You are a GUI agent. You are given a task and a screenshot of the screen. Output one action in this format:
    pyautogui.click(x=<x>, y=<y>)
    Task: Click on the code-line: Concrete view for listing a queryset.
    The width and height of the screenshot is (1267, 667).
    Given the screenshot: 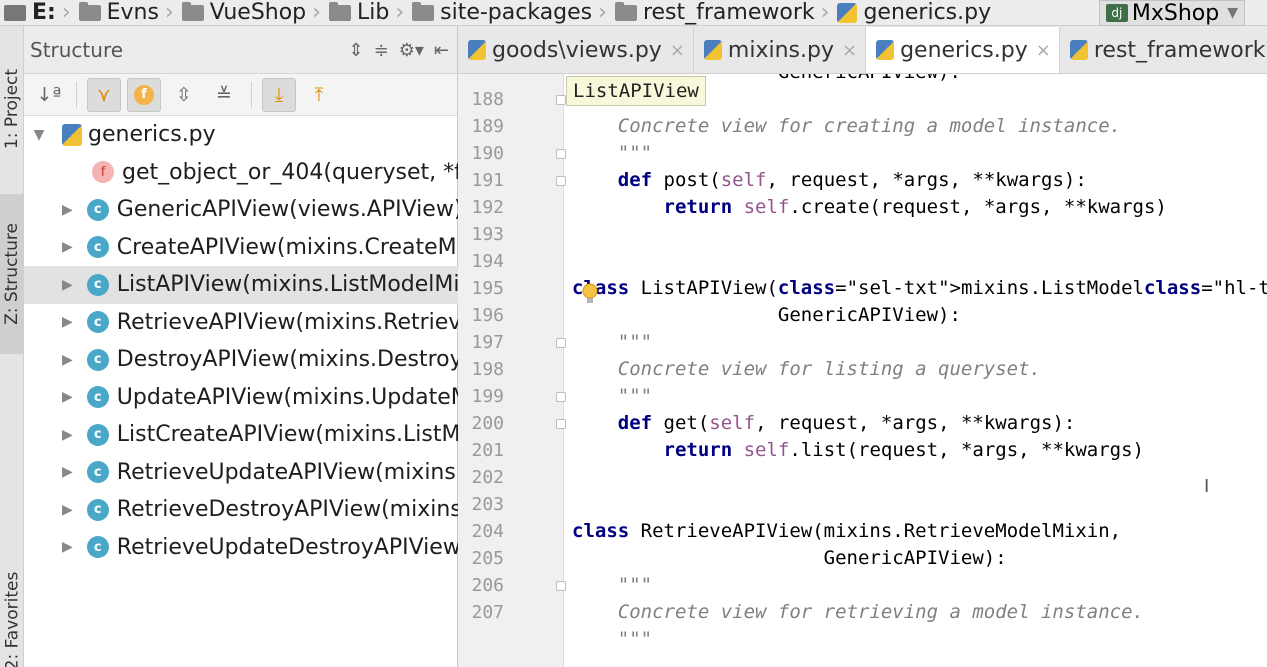 What is the action you would take?
    pyautogui.click(x=806, y=369)
    